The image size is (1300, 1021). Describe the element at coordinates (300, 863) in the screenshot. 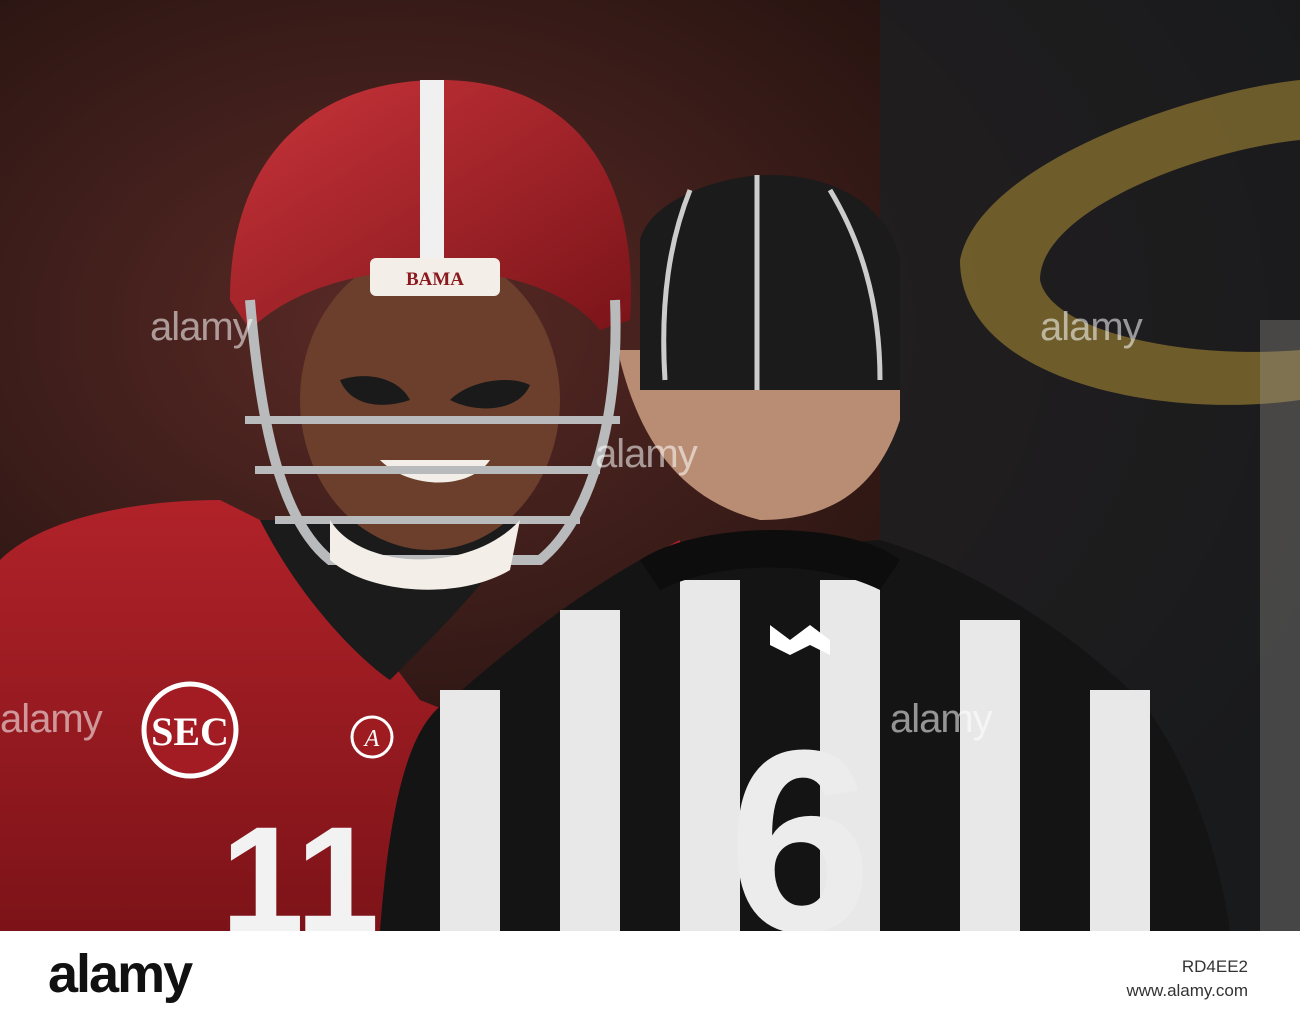

I see `jersey-number: 11` at that location.